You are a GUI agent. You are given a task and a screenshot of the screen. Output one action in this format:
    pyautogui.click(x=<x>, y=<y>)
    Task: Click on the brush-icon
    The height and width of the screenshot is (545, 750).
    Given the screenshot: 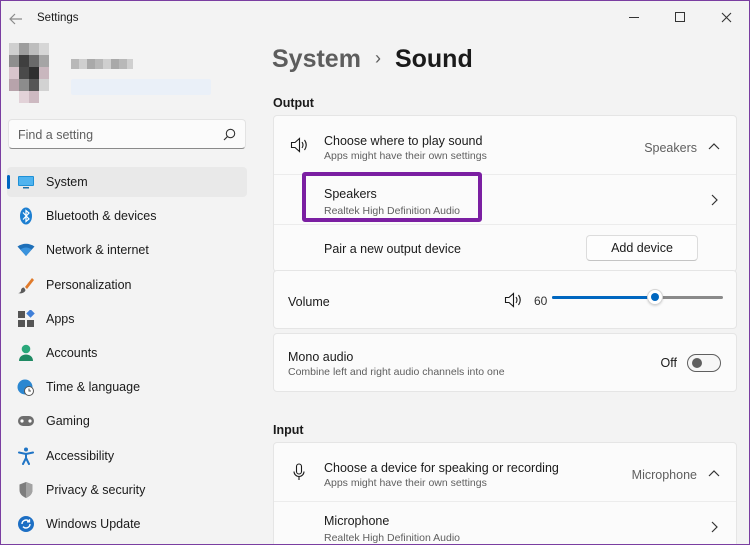 What is the action you would take?
    pyautogui.click(x=26, y=285)
    